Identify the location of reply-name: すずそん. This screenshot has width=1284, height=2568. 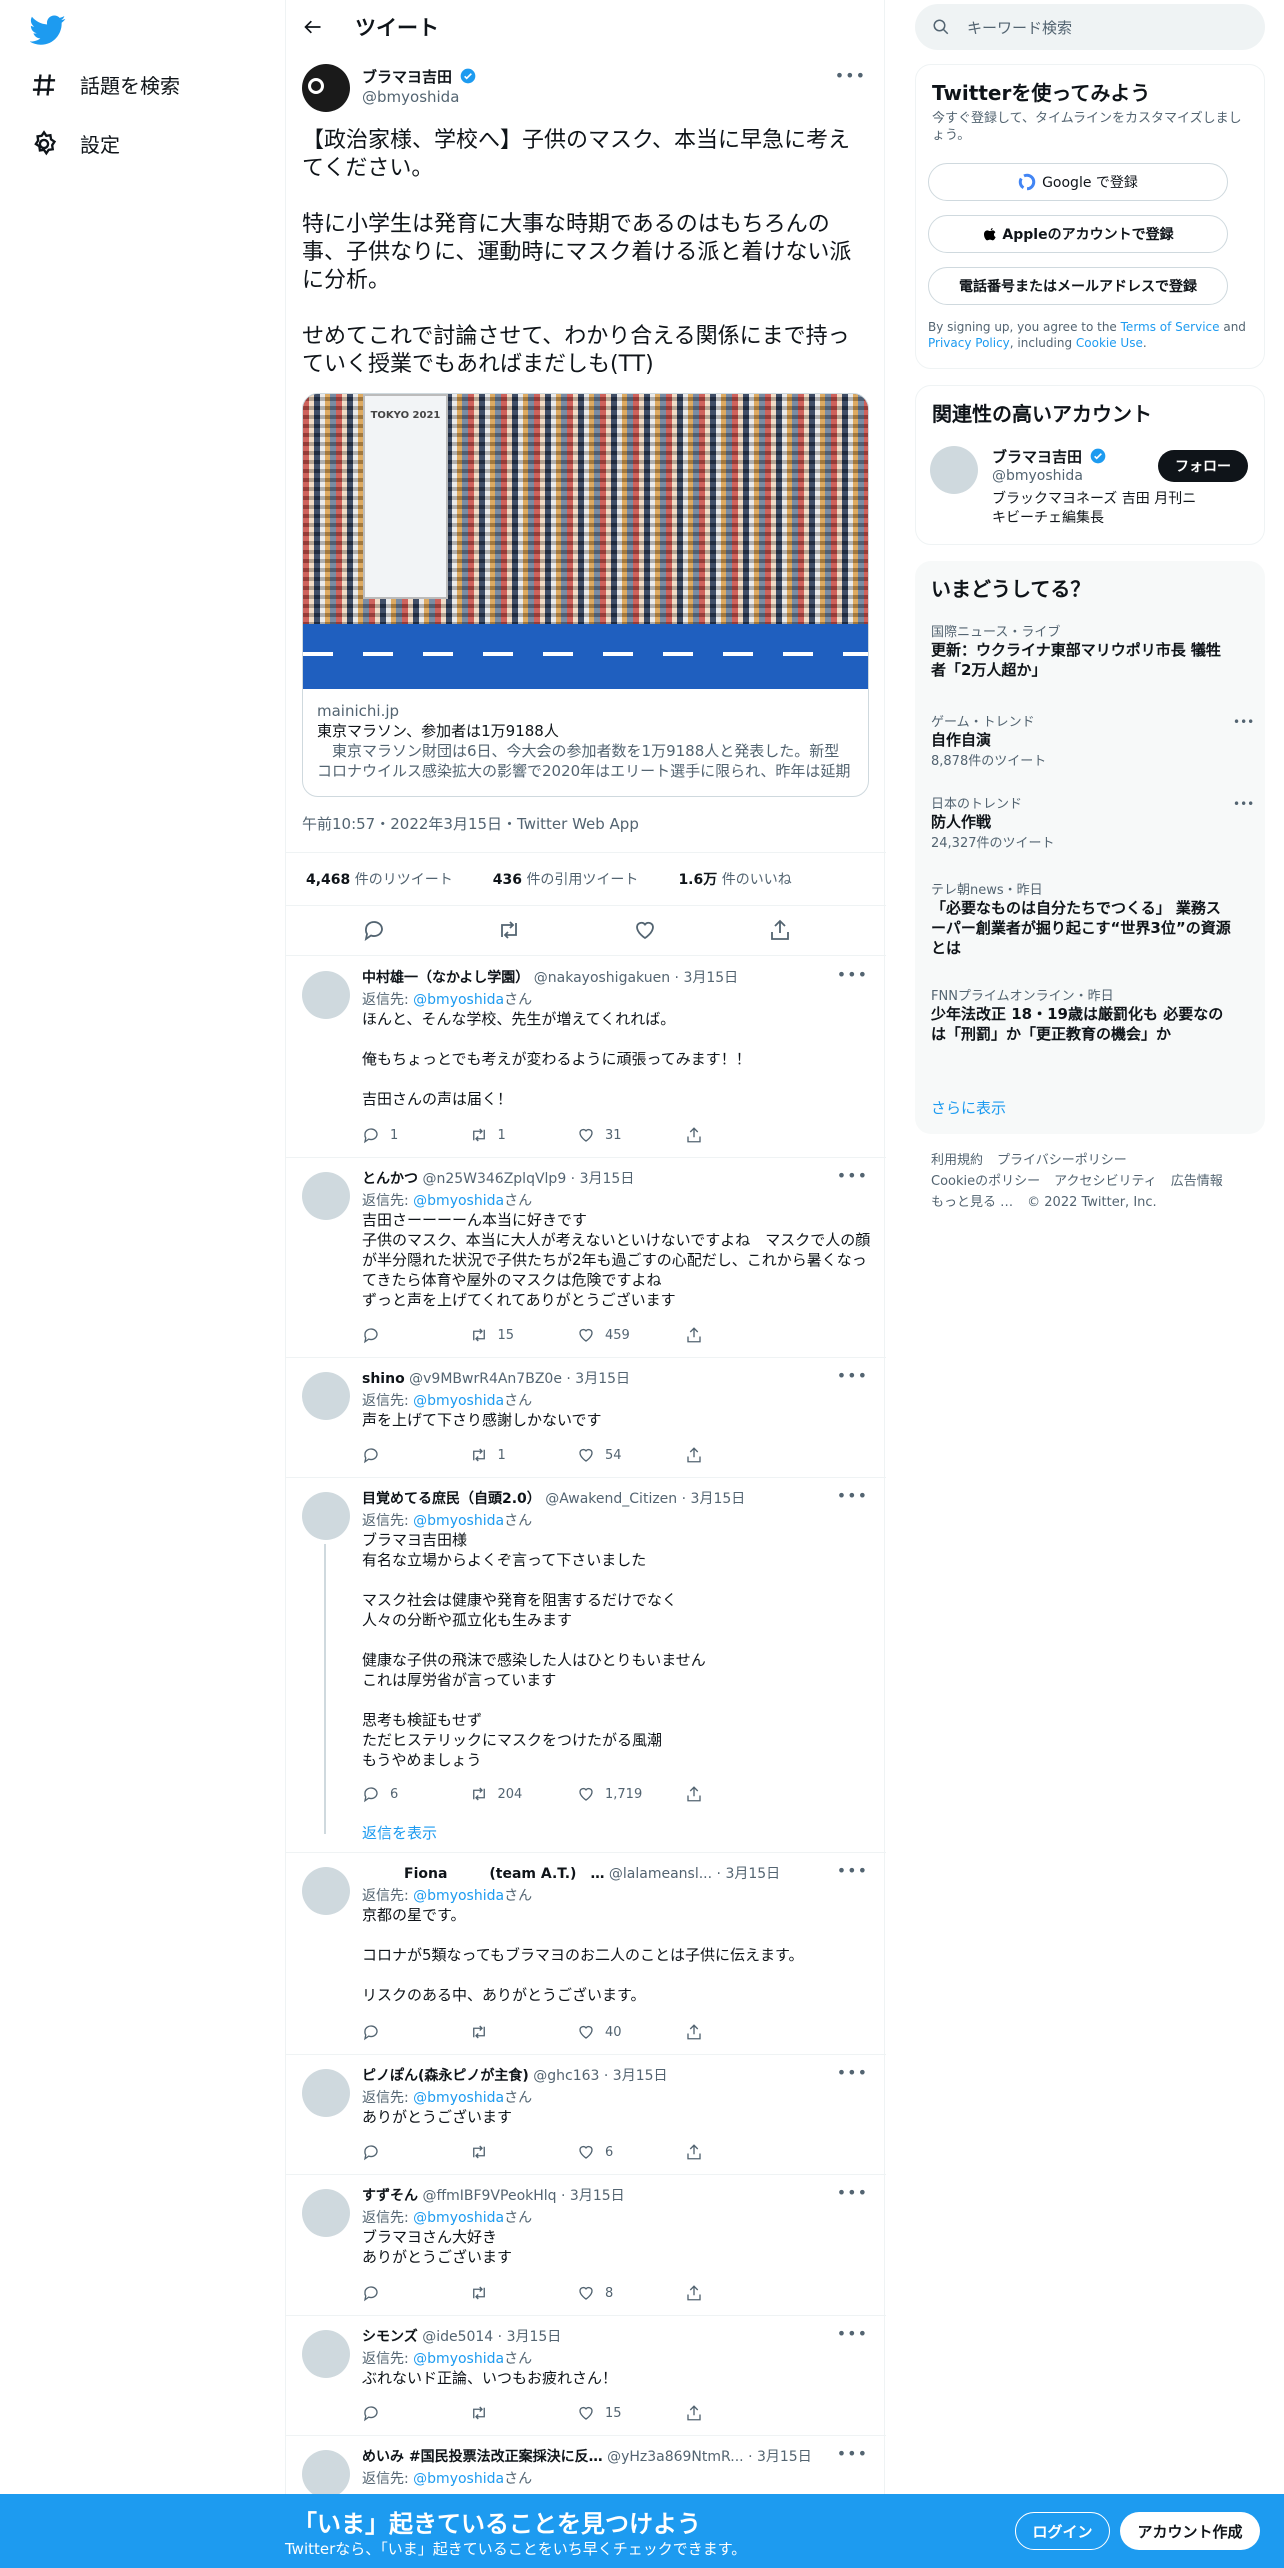
(390, 2196).